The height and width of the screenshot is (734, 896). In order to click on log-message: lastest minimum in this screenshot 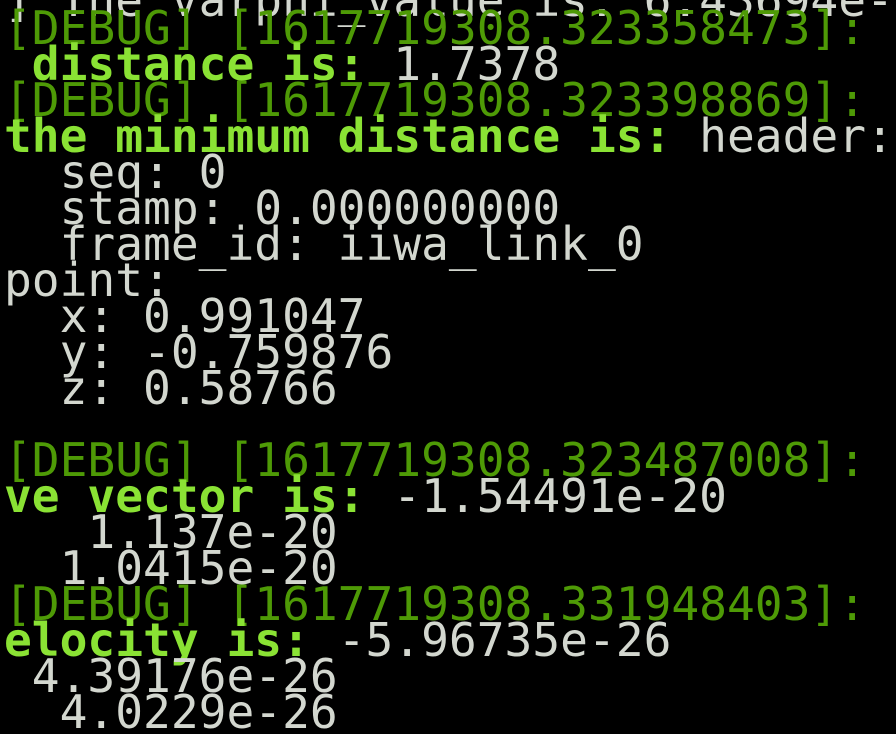, I will do `click(881, 28)`.